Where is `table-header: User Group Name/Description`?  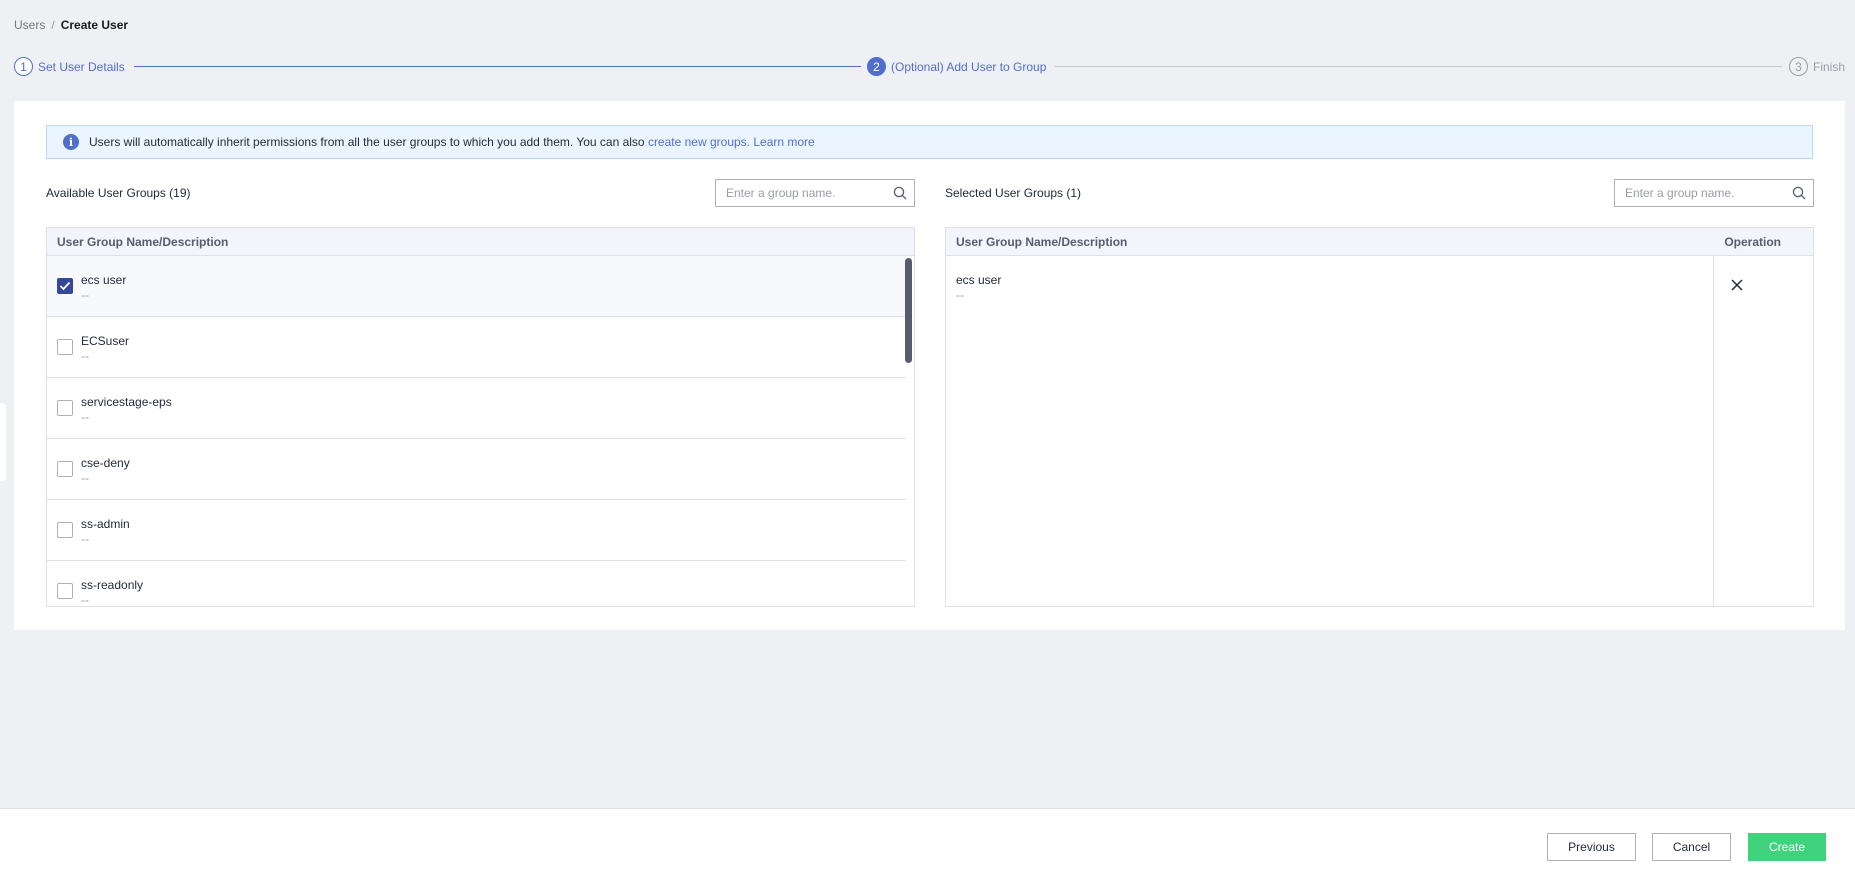
table-header: User Group Name/Description is located at coordinates (480, 242).